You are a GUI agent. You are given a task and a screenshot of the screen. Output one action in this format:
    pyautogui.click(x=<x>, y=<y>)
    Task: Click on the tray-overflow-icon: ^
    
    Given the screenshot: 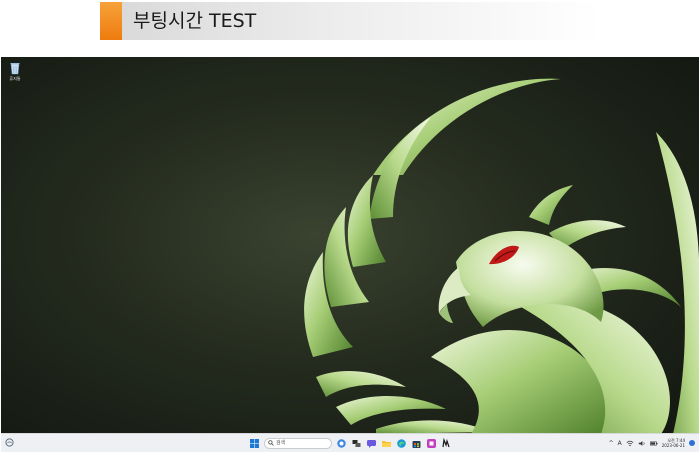 What is the action you would take?
    pyautogui.click(x=611, y=443)
    